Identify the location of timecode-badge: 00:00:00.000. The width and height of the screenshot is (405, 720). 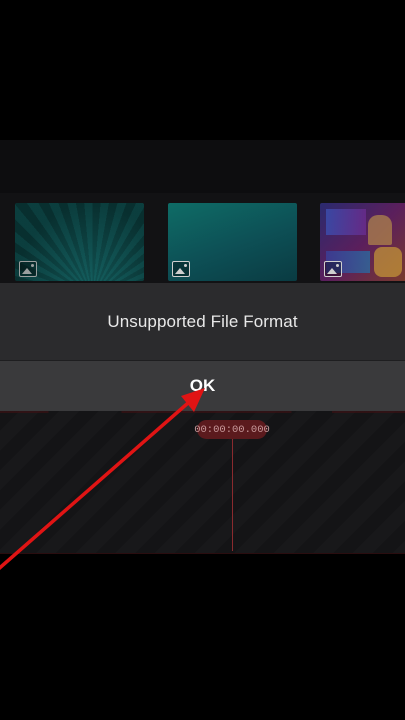
(232, 429).